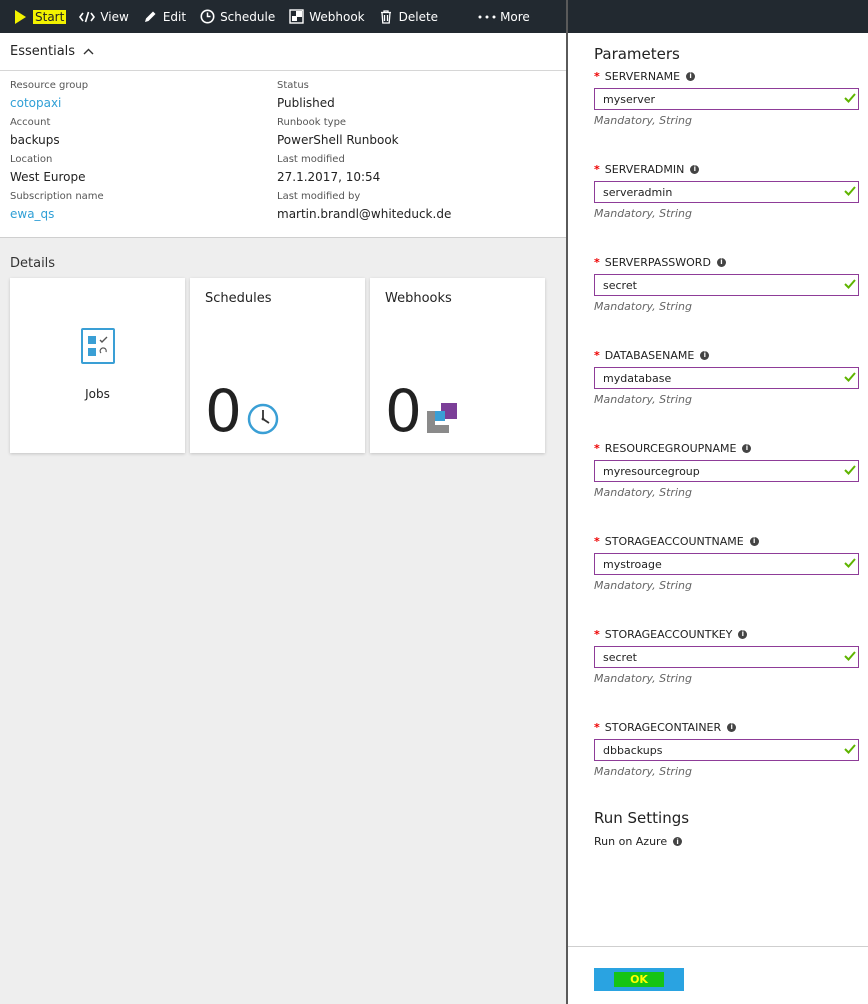  I want to click on start-button: Start, so click(41, 16).